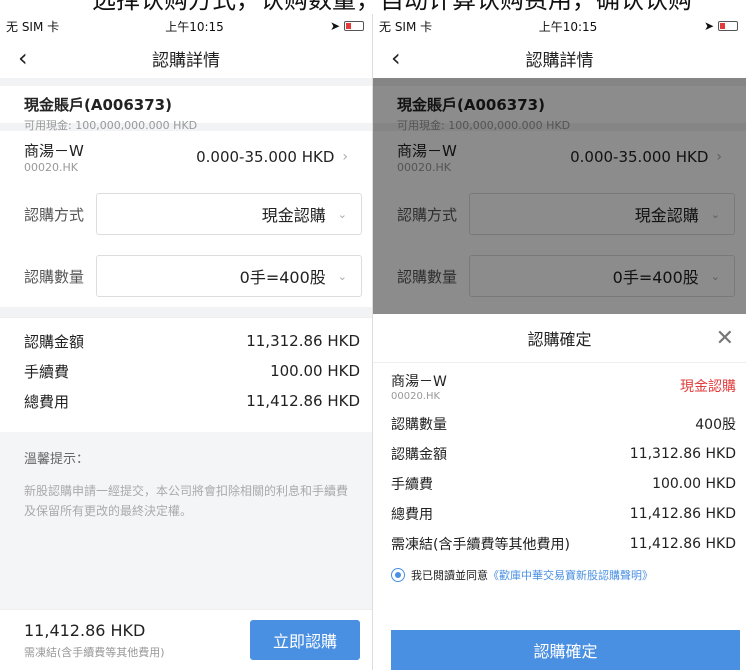 This screenshot has height=670, width=746. I want to click on agreement: 我已閱讀並同意 《歡庫中華交易寶新股認購聲明》, so click(559, 575).